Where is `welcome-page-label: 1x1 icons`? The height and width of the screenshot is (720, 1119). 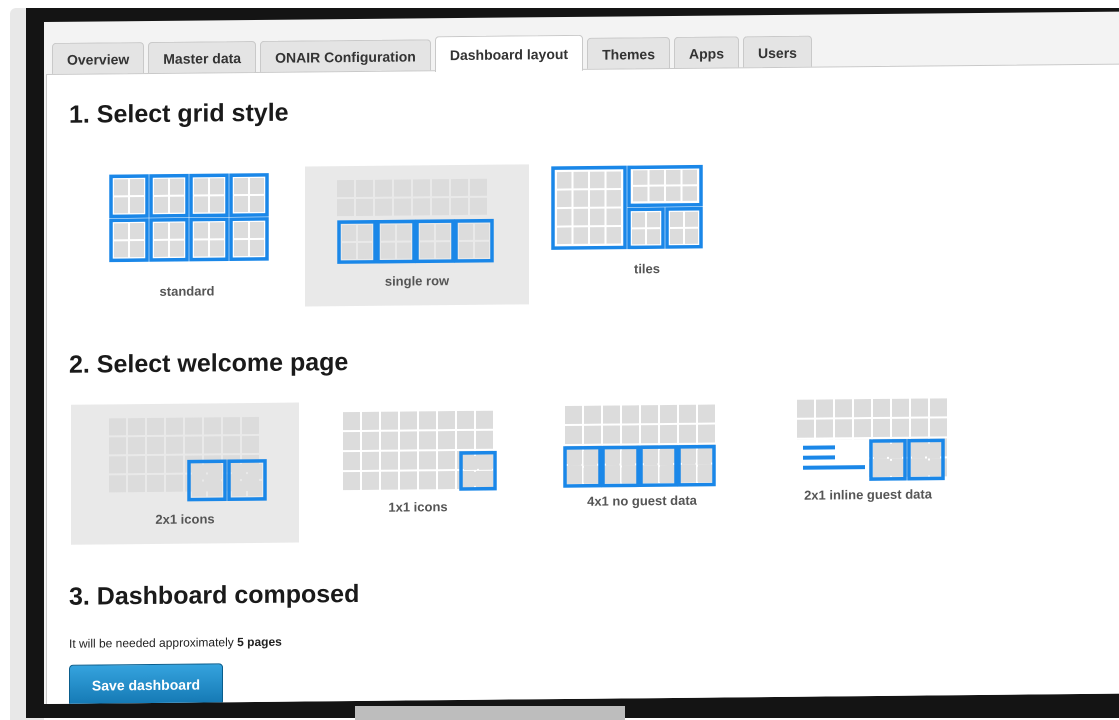 welcome-page-label: 1x1 icons is located at coordinates (418, 507).